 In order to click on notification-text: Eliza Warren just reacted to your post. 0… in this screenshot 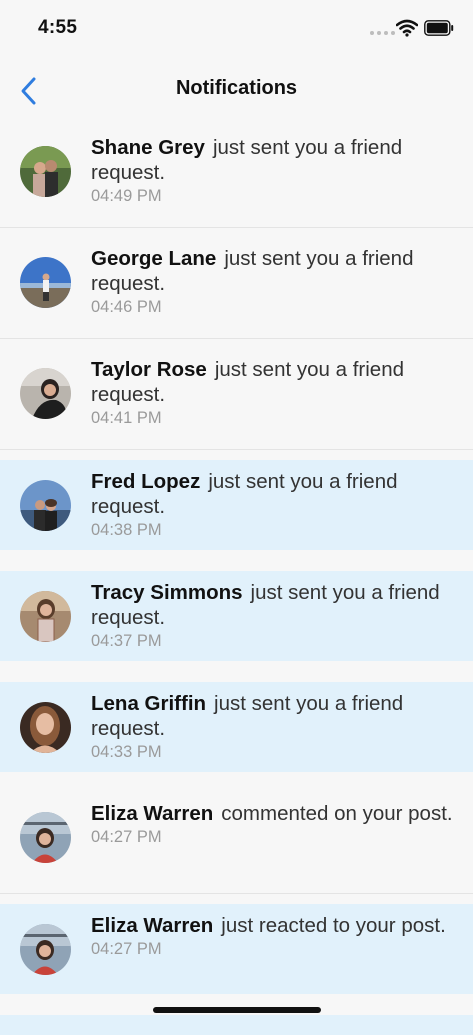, I will do `click(276, 936)`.